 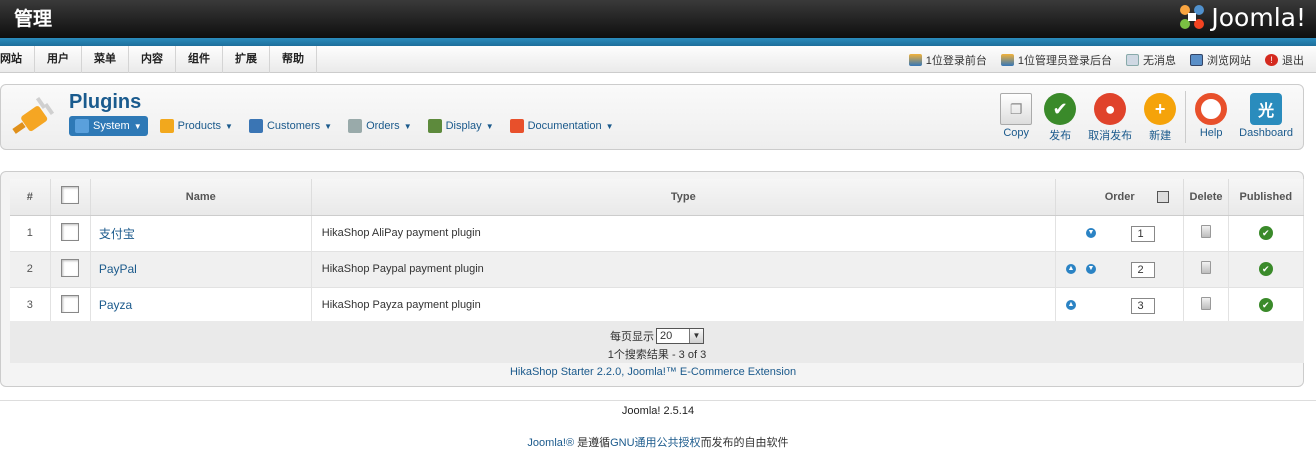 I want to click on unpublish-button: ● 取消发布, so click(x=1110, y=117).